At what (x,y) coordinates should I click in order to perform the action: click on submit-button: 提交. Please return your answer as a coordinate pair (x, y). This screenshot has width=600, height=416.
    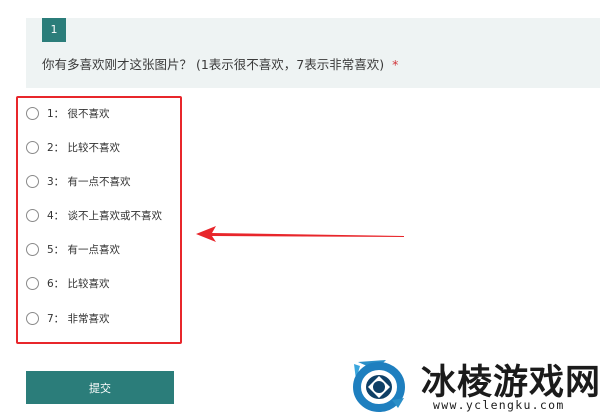
    Looking at the image, I should click on (100, 387).